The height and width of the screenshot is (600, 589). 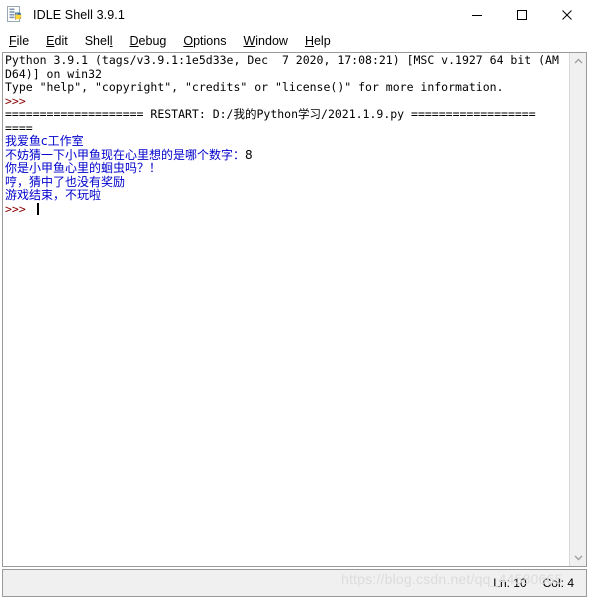 I want to click on console-line: 游戏结束，不玩啦, so click(x=53, y=195).